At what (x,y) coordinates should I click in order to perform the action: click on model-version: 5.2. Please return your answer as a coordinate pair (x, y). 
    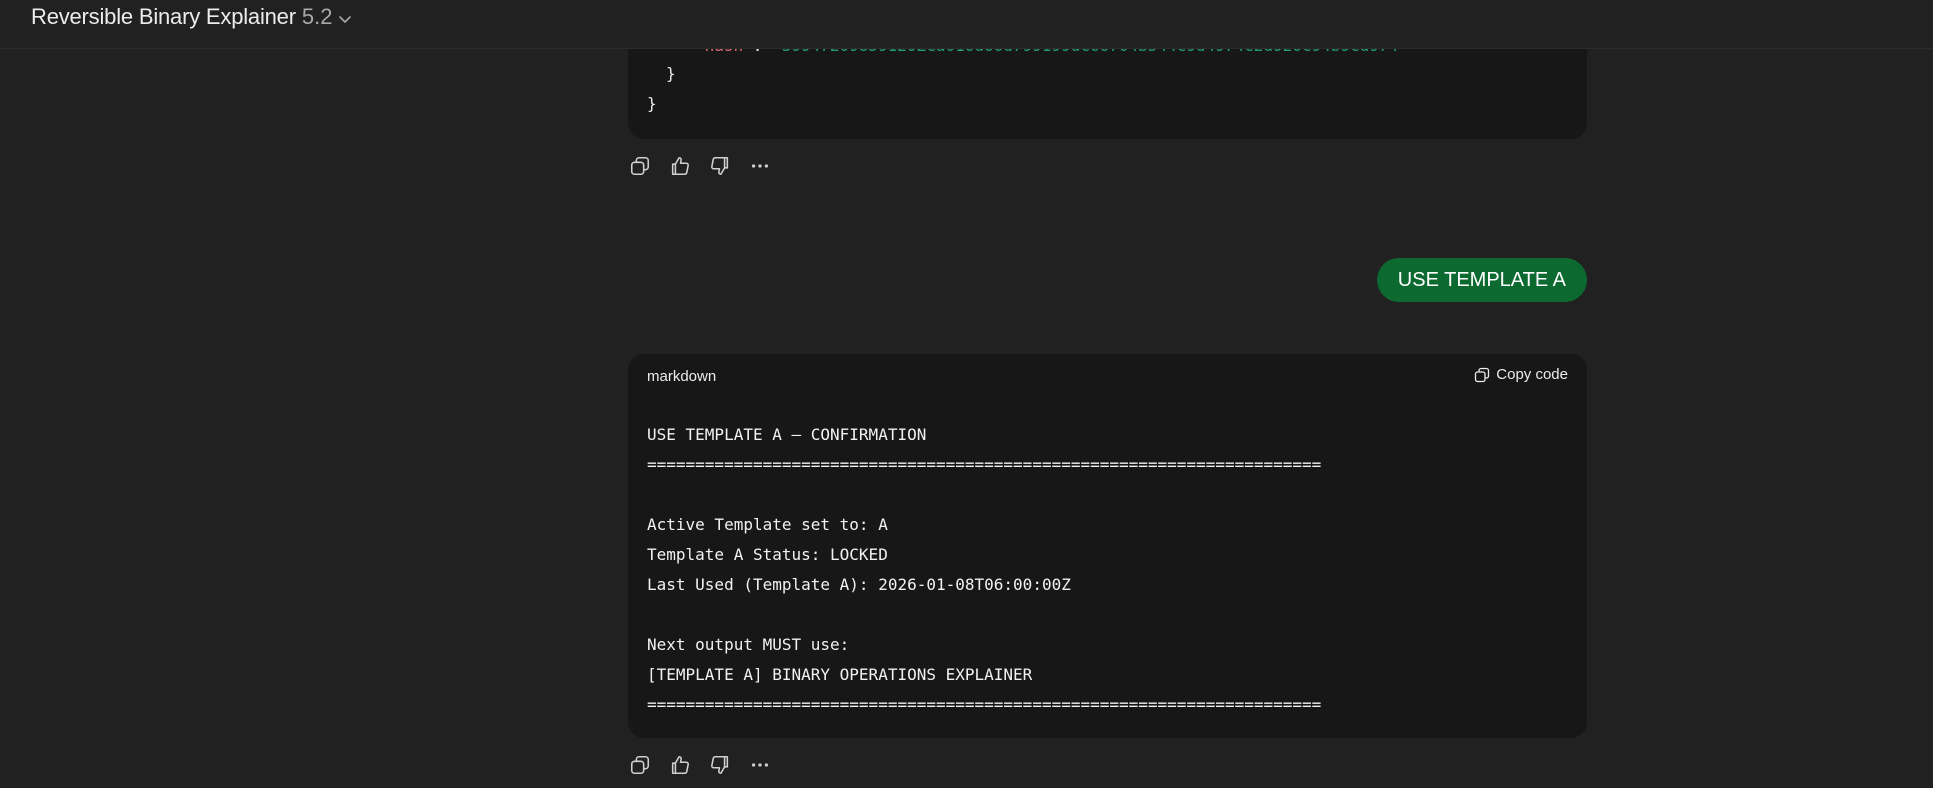
    Looking at the image, I should click on (317, 16).